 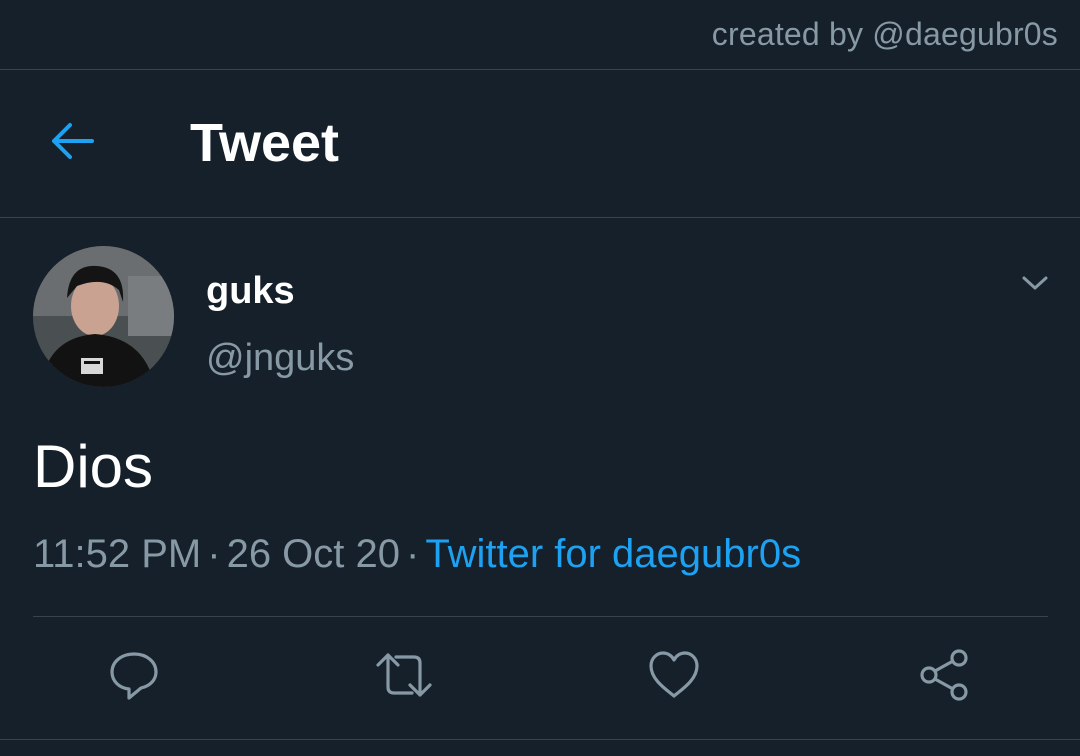 I want to click on reply-button, so click(x=134, y=677).